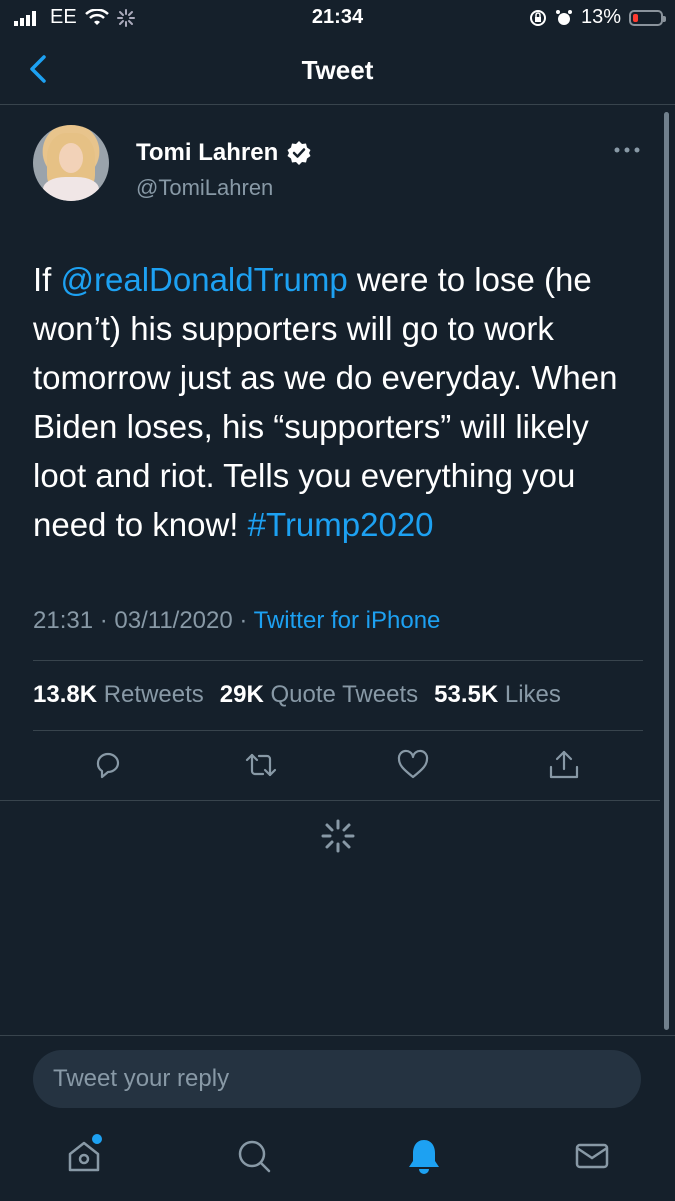  I want to click on share-icon, so click(564, 765).